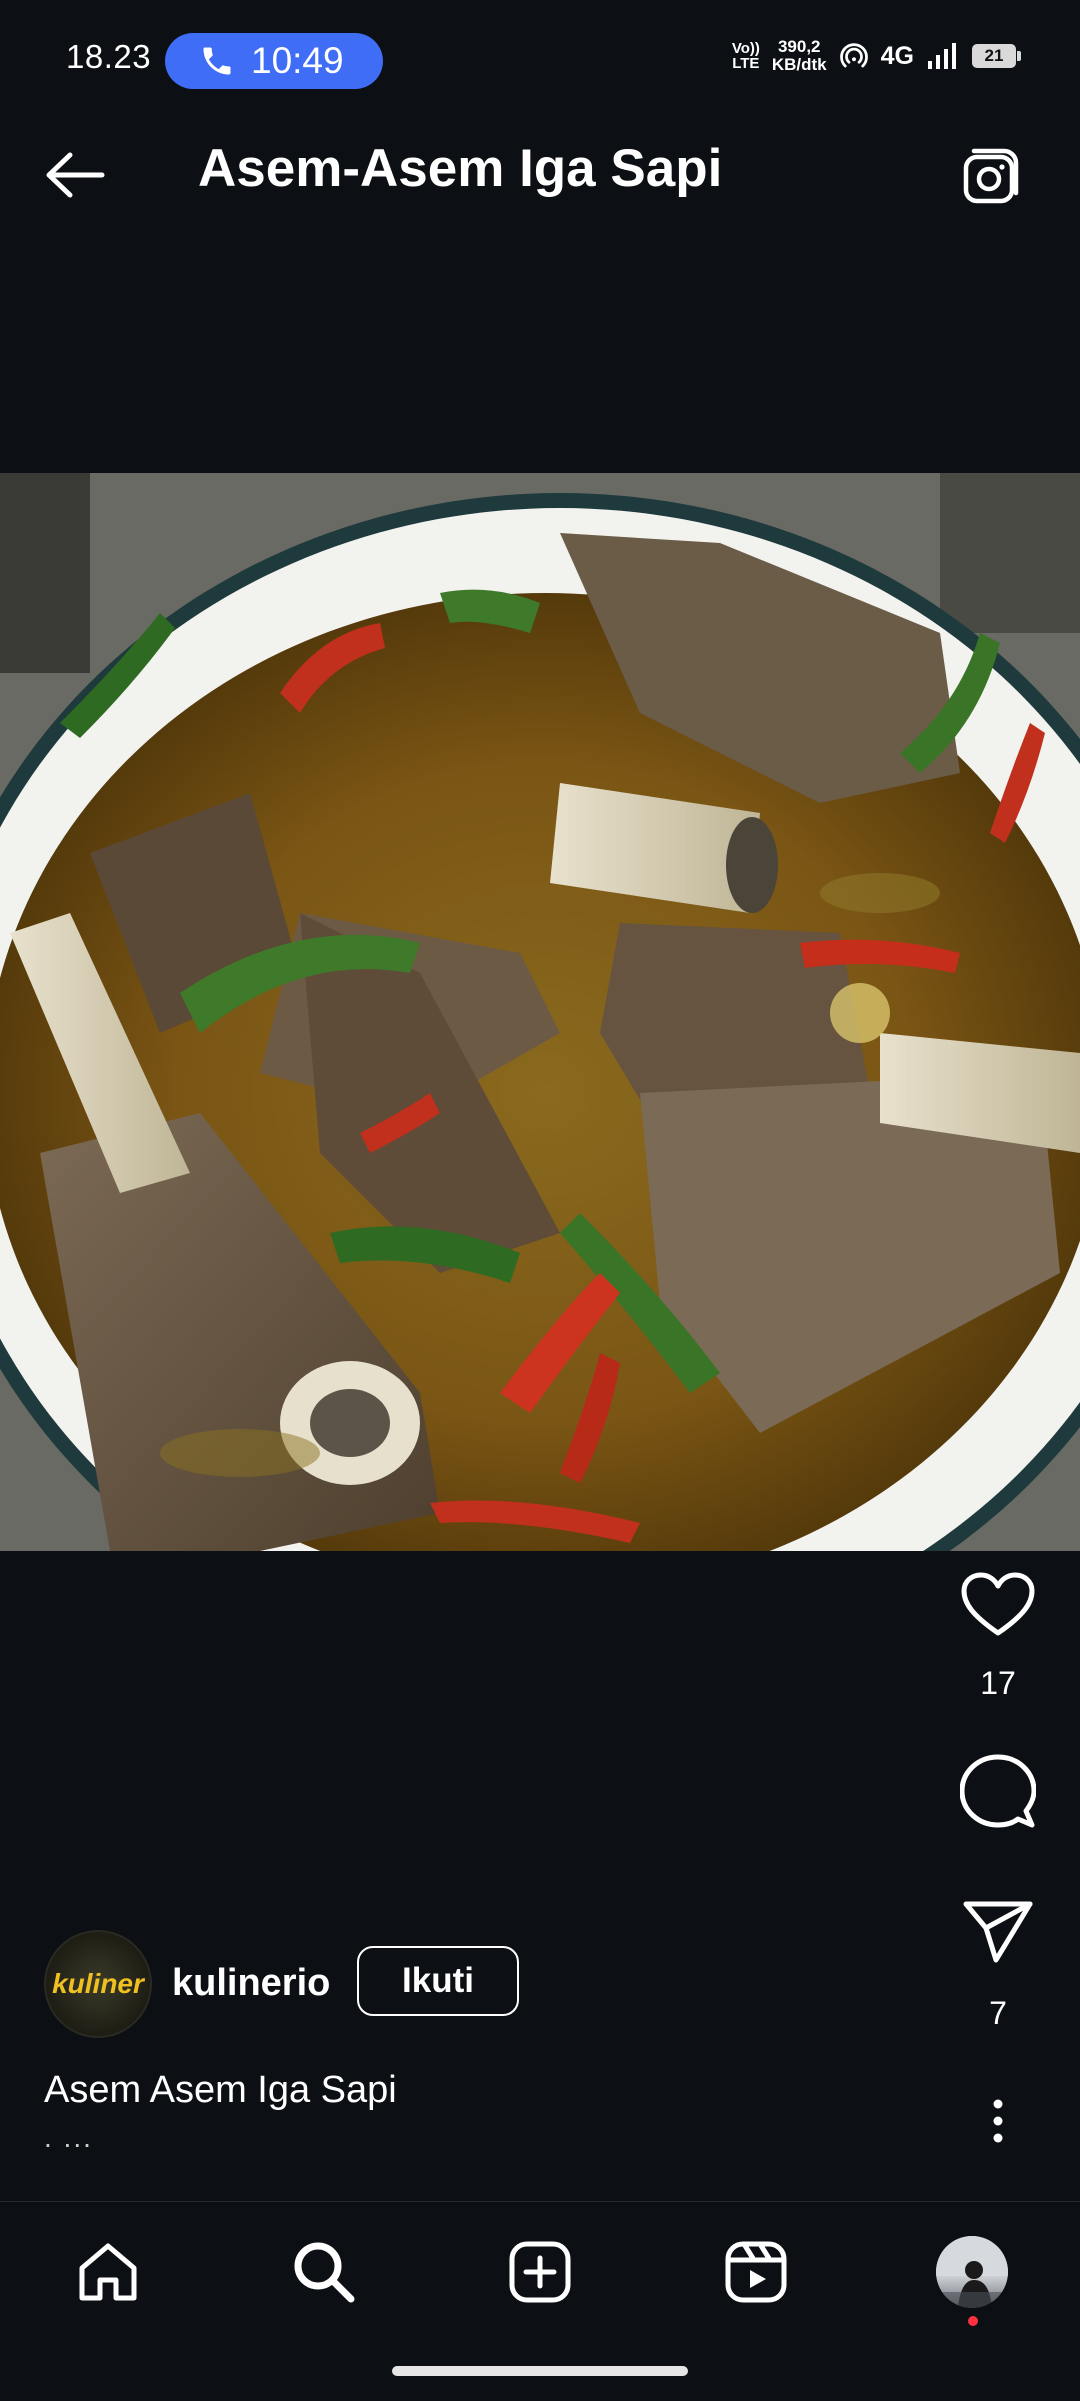 The height and width of the screenshot is (2401, 1080). What do you see at coordinates (251, 1983) in the screenshot?
I see `author-username: kulinerio` at bounding box center [251, 1983].